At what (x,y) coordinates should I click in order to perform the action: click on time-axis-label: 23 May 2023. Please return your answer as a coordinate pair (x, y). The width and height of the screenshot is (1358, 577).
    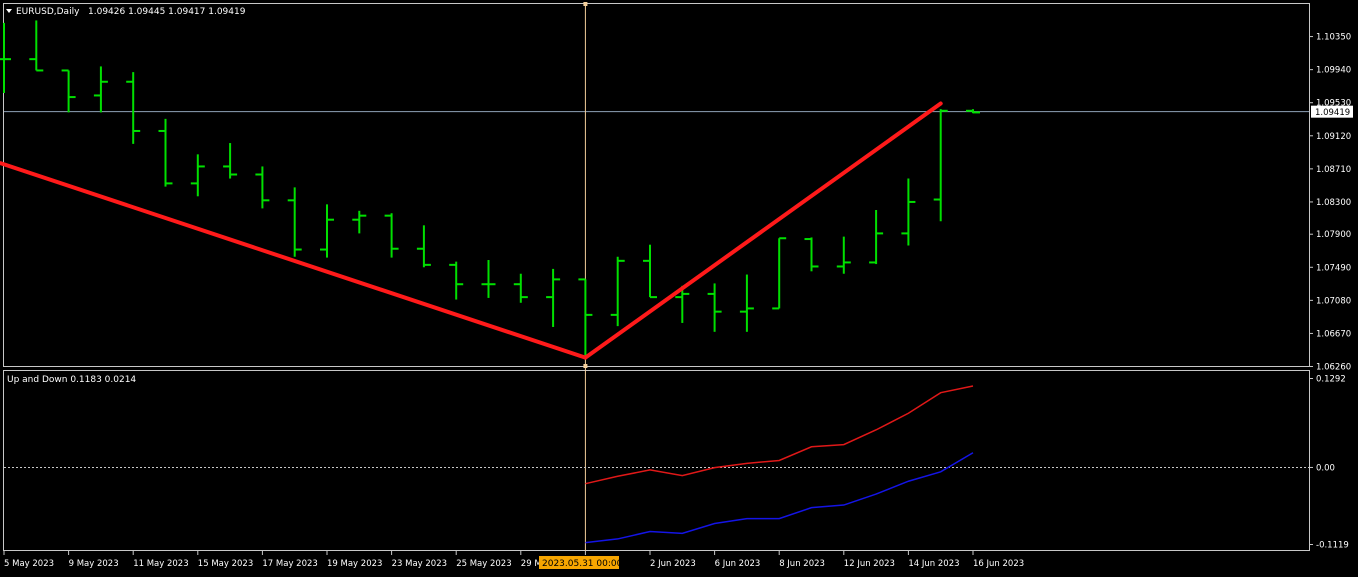
    Looking at the image, I should click on (419, 564).